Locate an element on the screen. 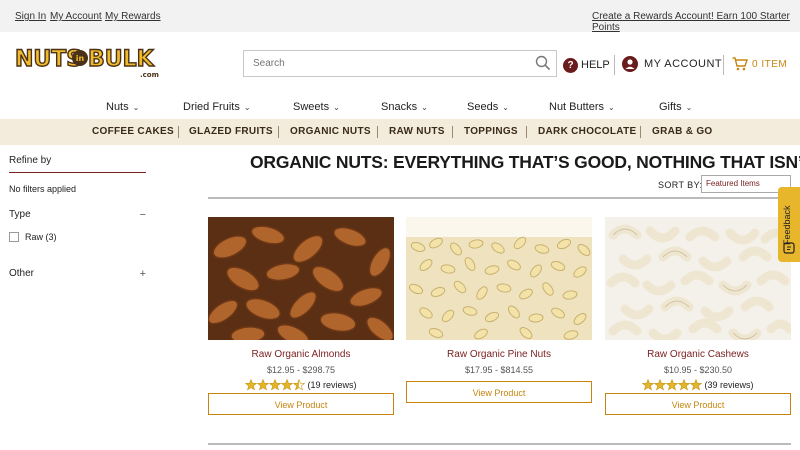 Image resolution: width=800 pixels, height=450 pixels. product-price: $17.95 - $814.55 is located at coordinates (499, 370).